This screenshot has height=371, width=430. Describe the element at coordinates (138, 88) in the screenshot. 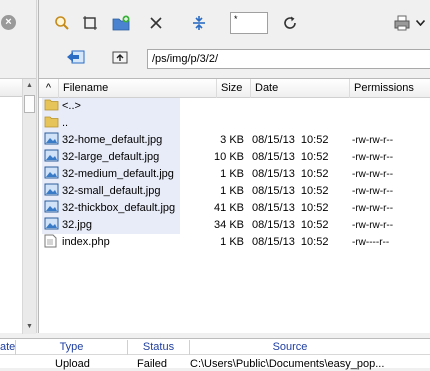

I see `column-header-filename: Filename` at that location.